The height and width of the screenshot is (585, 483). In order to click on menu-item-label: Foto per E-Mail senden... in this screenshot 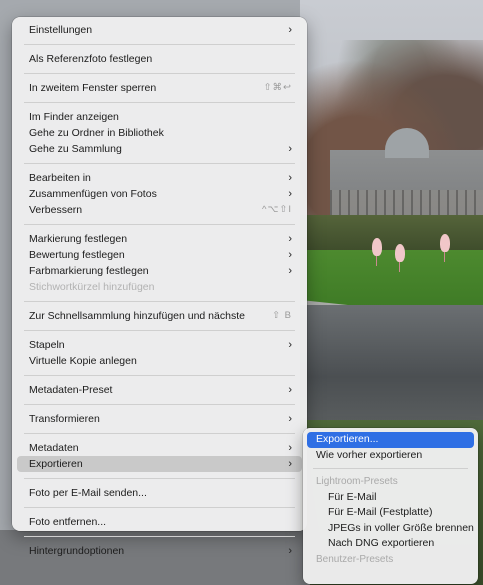, I will do `click(88, 493)`.